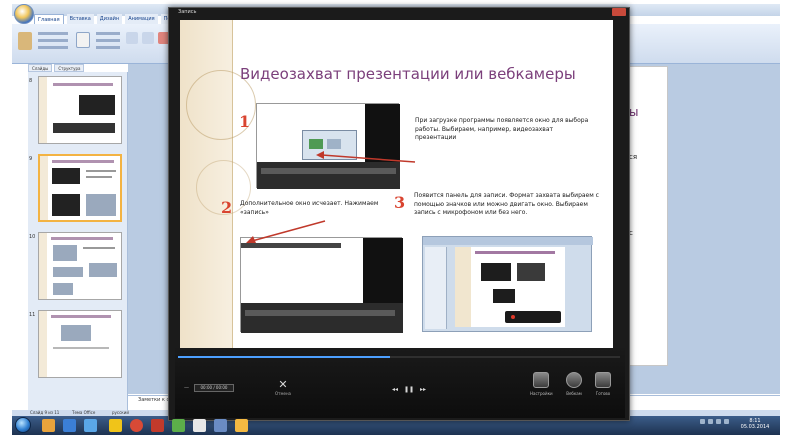  What do you see at coordinates (541, 393) in the screenshot?
I see `settings-label: Настройки` at bounding box center [541, 393].